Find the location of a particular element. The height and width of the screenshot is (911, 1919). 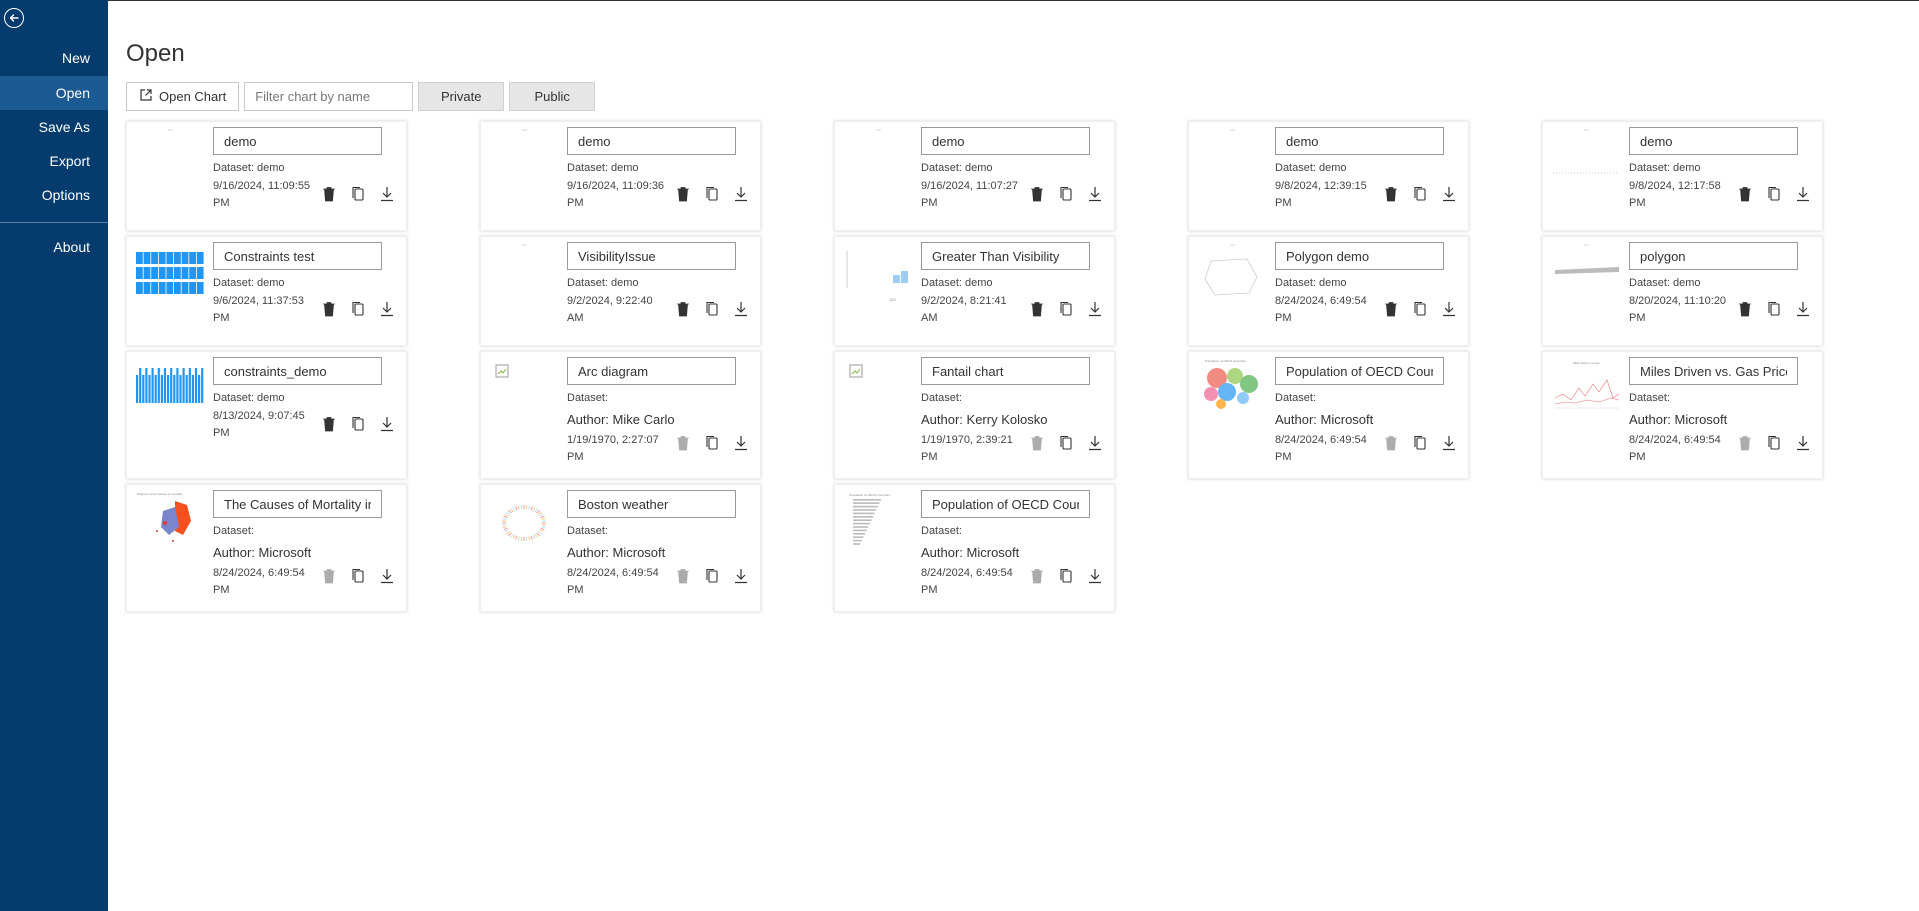

chart-card: 120 Dataset: demo 9/2/2024, 8:21:41 AM is located at coordinates (974, 291).